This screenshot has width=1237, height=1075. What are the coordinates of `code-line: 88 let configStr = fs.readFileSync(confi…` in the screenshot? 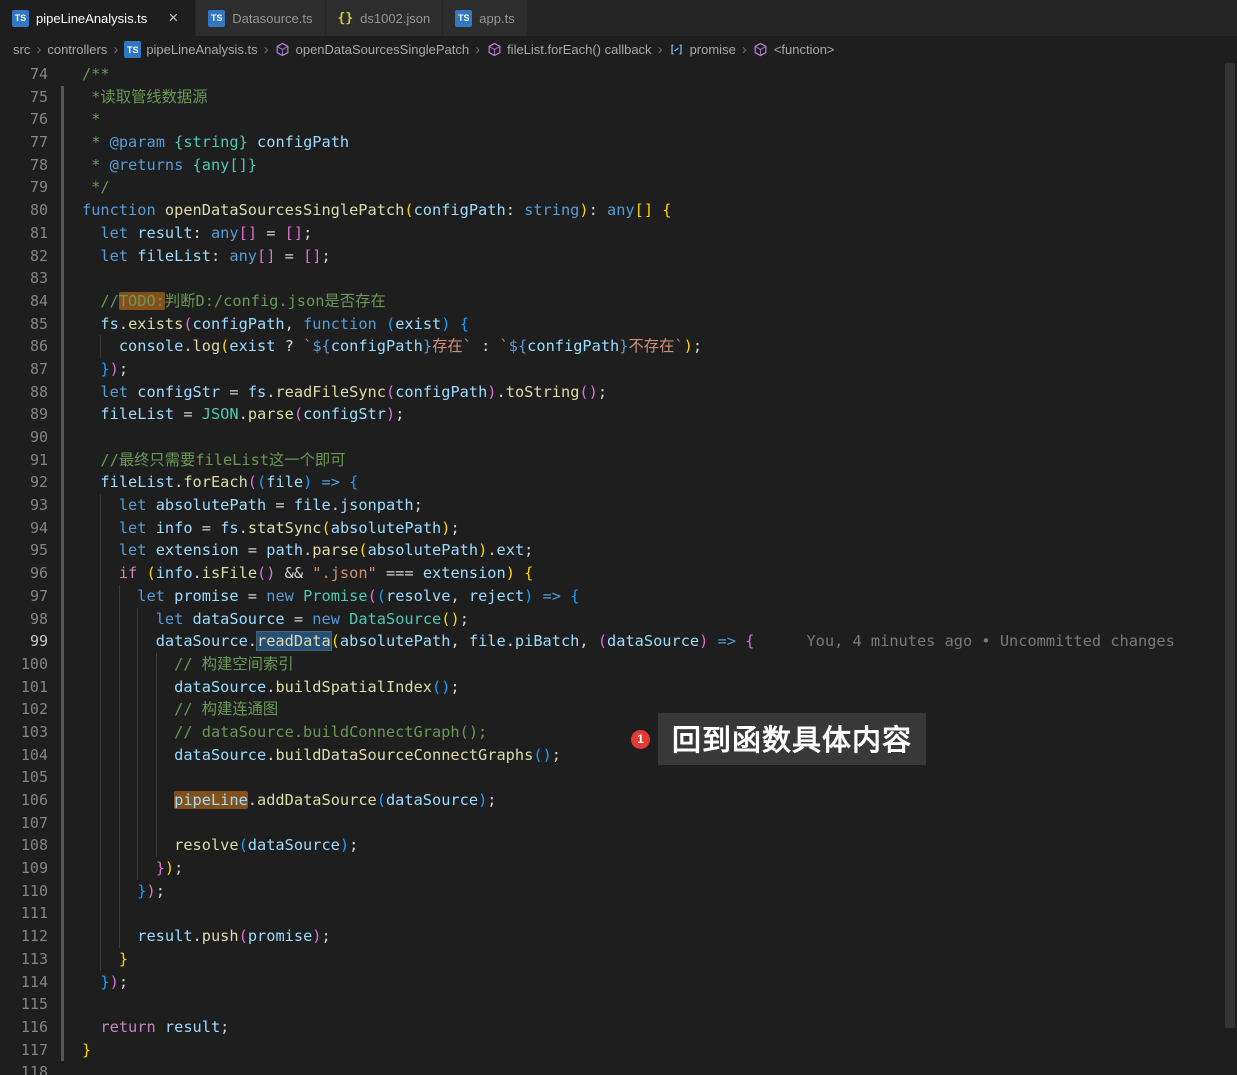 It's located at (618, 392).